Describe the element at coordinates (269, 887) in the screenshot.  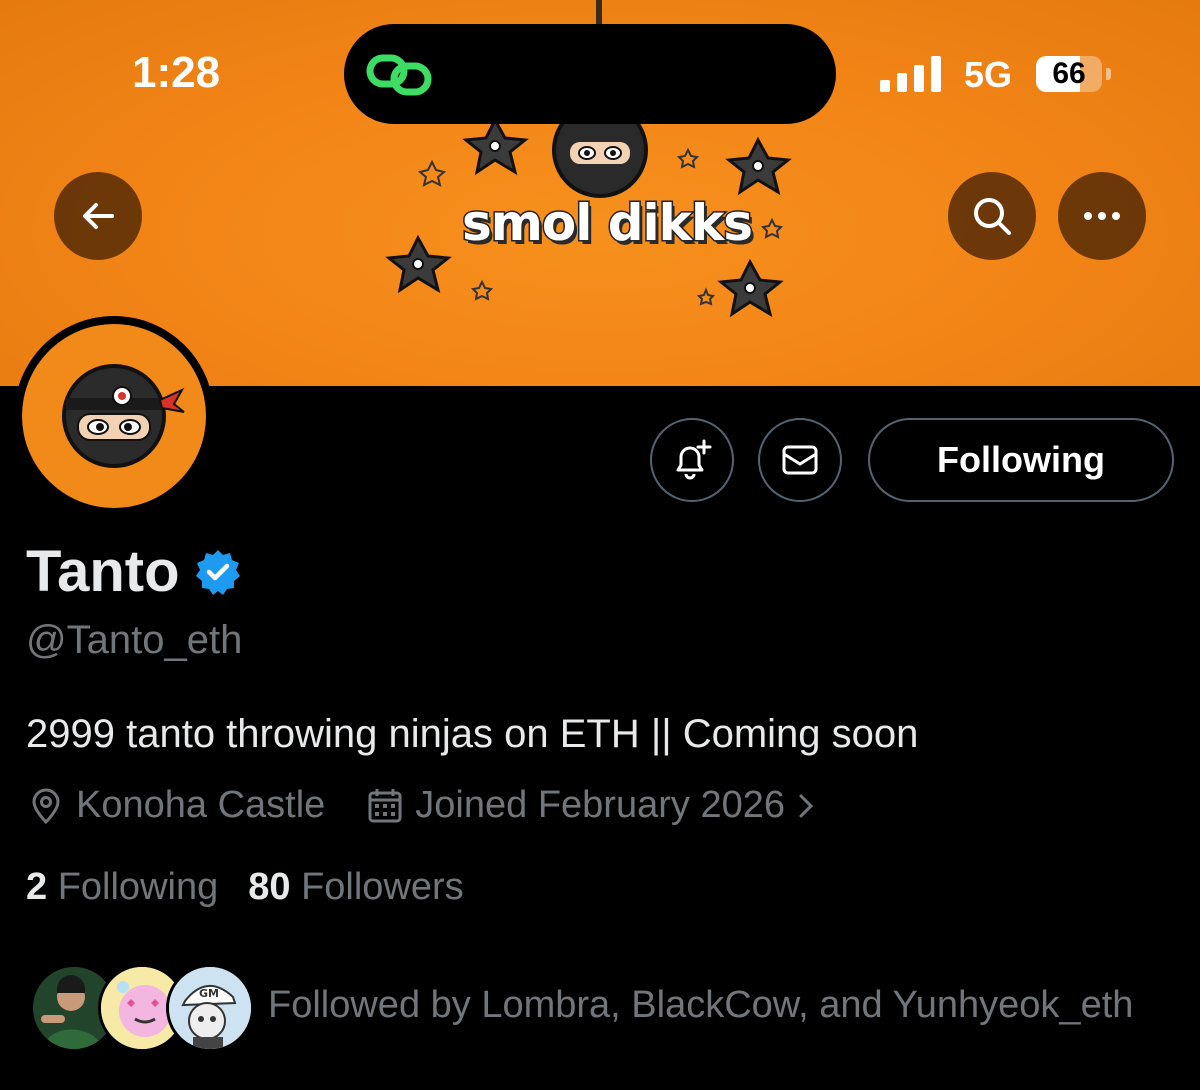
I see `followers-count: 80` at that location.